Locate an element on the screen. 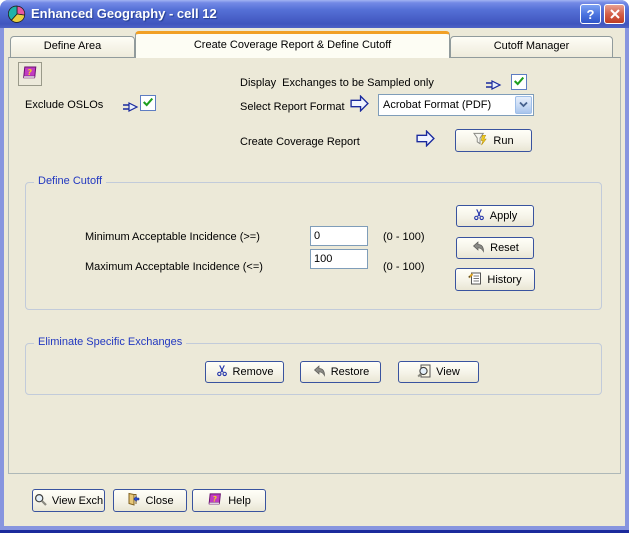 This screenshot has height=533, width=629. help-button: ? Help is located at coordinates (229, 500).